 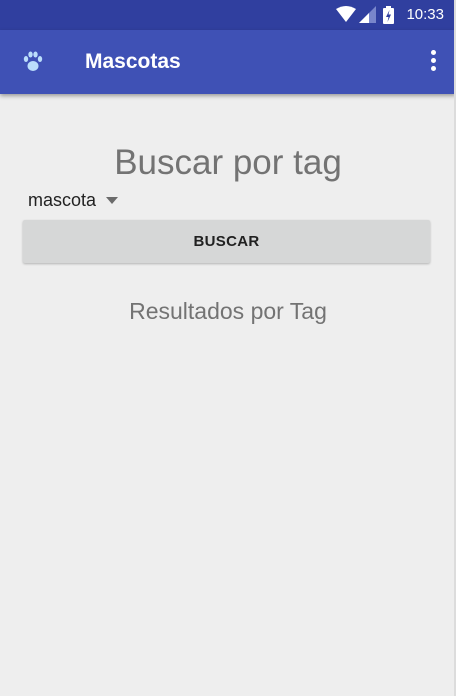 What do you see at coordinates (228, 311) in the screenshot?
I see `results-label: Resultados por Tag` at bounding box center [228, 311].